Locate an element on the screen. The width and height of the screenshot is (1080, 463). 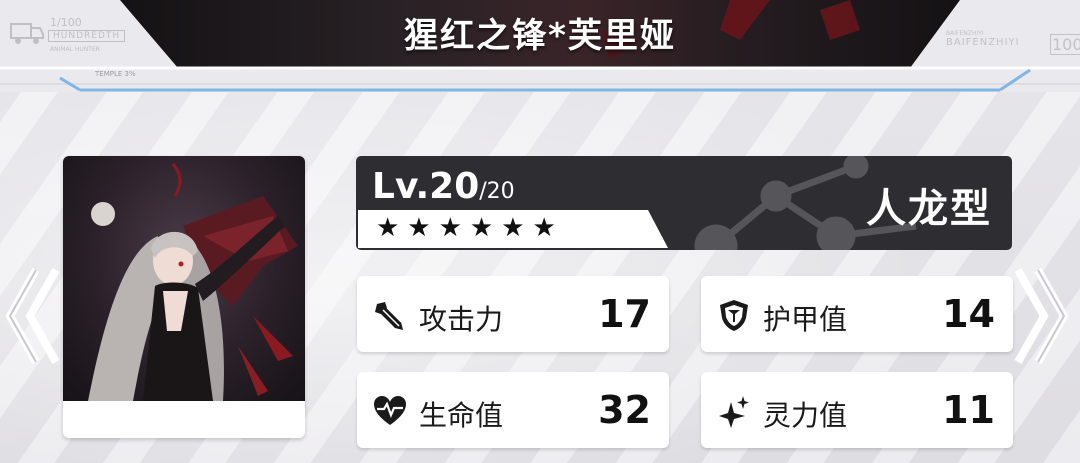
stat-health: 生命值 32 is located at coordinates (513, 410).